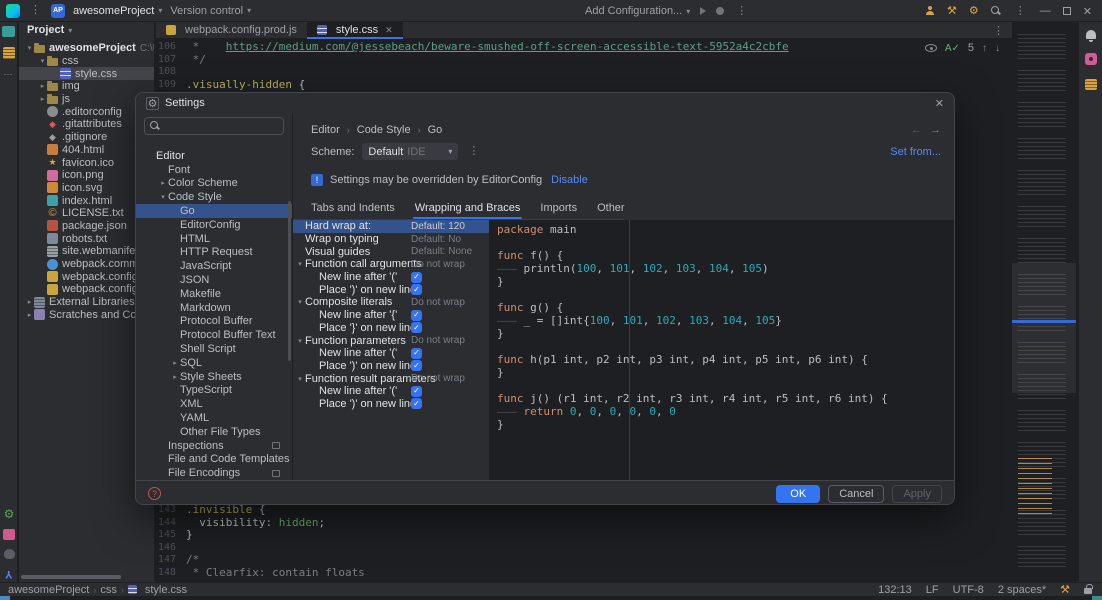 The height and width of the screenshot is (600, 1102). I want to click on scheme-actions-icon: ⋮, so click(473, 151).